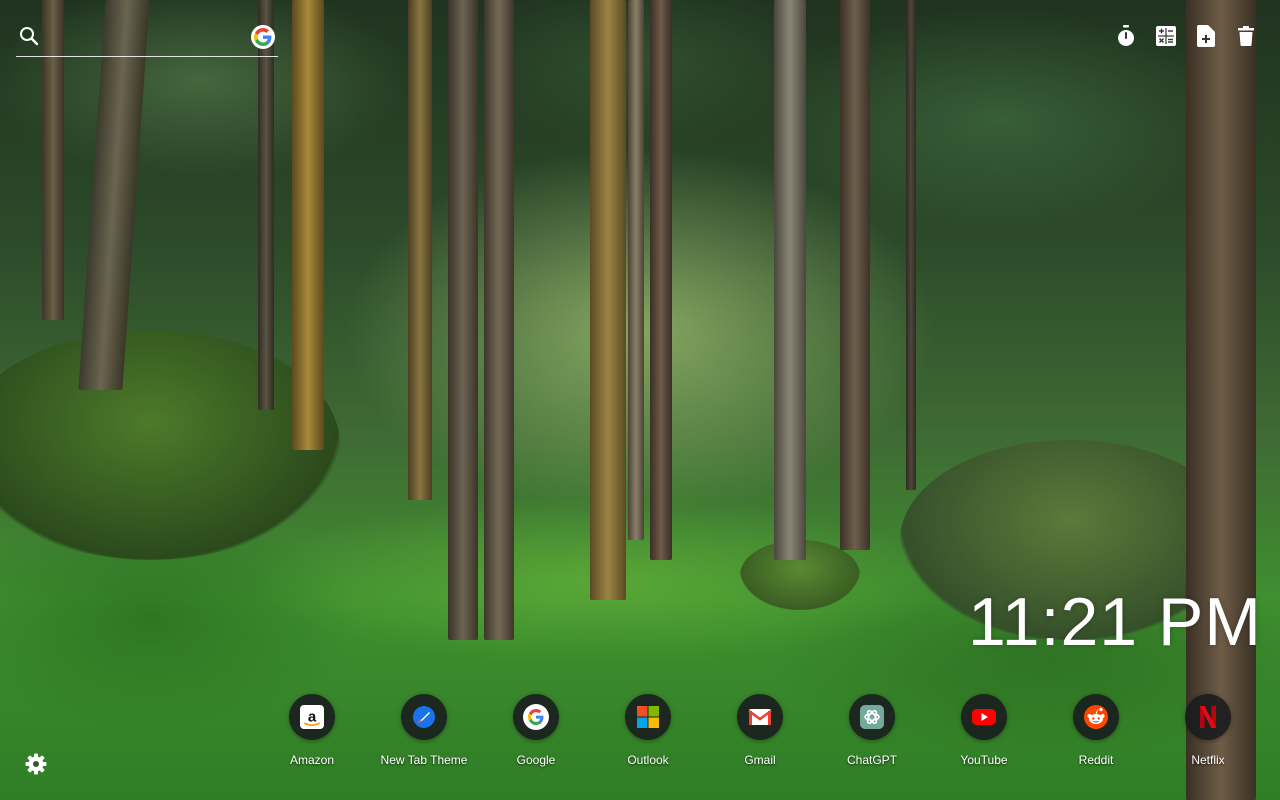 The width and height of the screenshot is (1280, 800). Describe the element at coordinates (1114, 622) in the screenshot. I see `clock: 11:21 PM` at that location.